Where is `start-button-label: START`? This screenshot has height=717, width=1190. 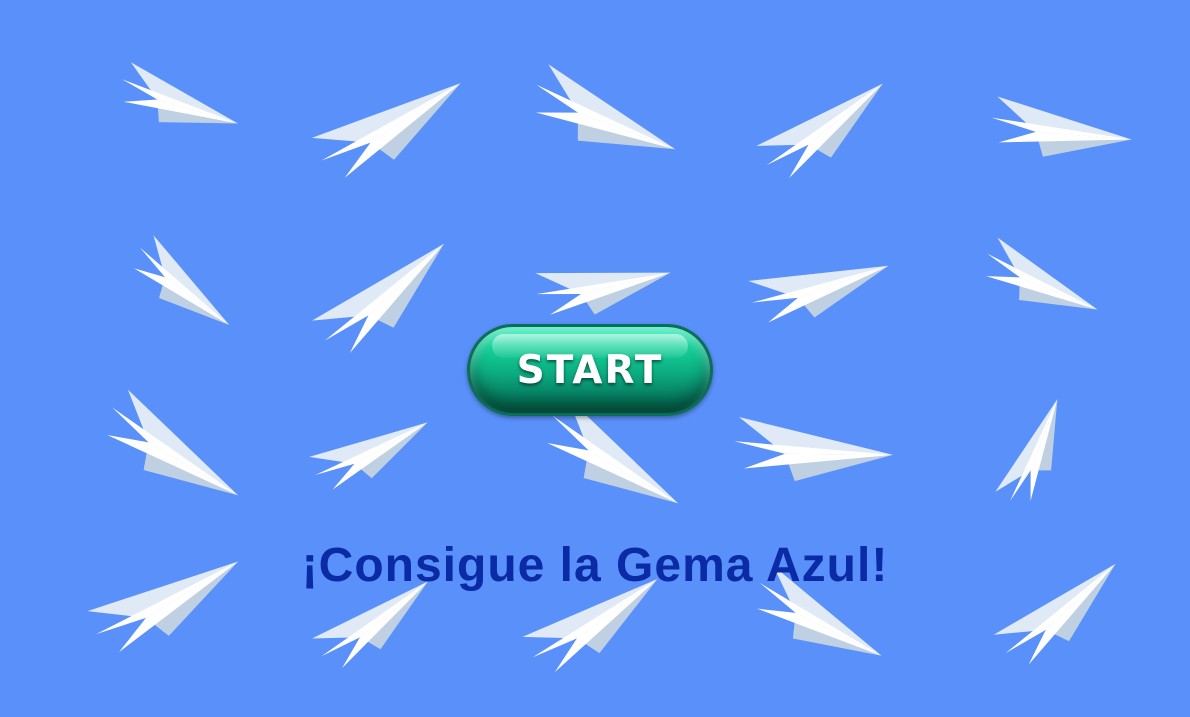 start-button-label: START is located at coordinates (590, 370).